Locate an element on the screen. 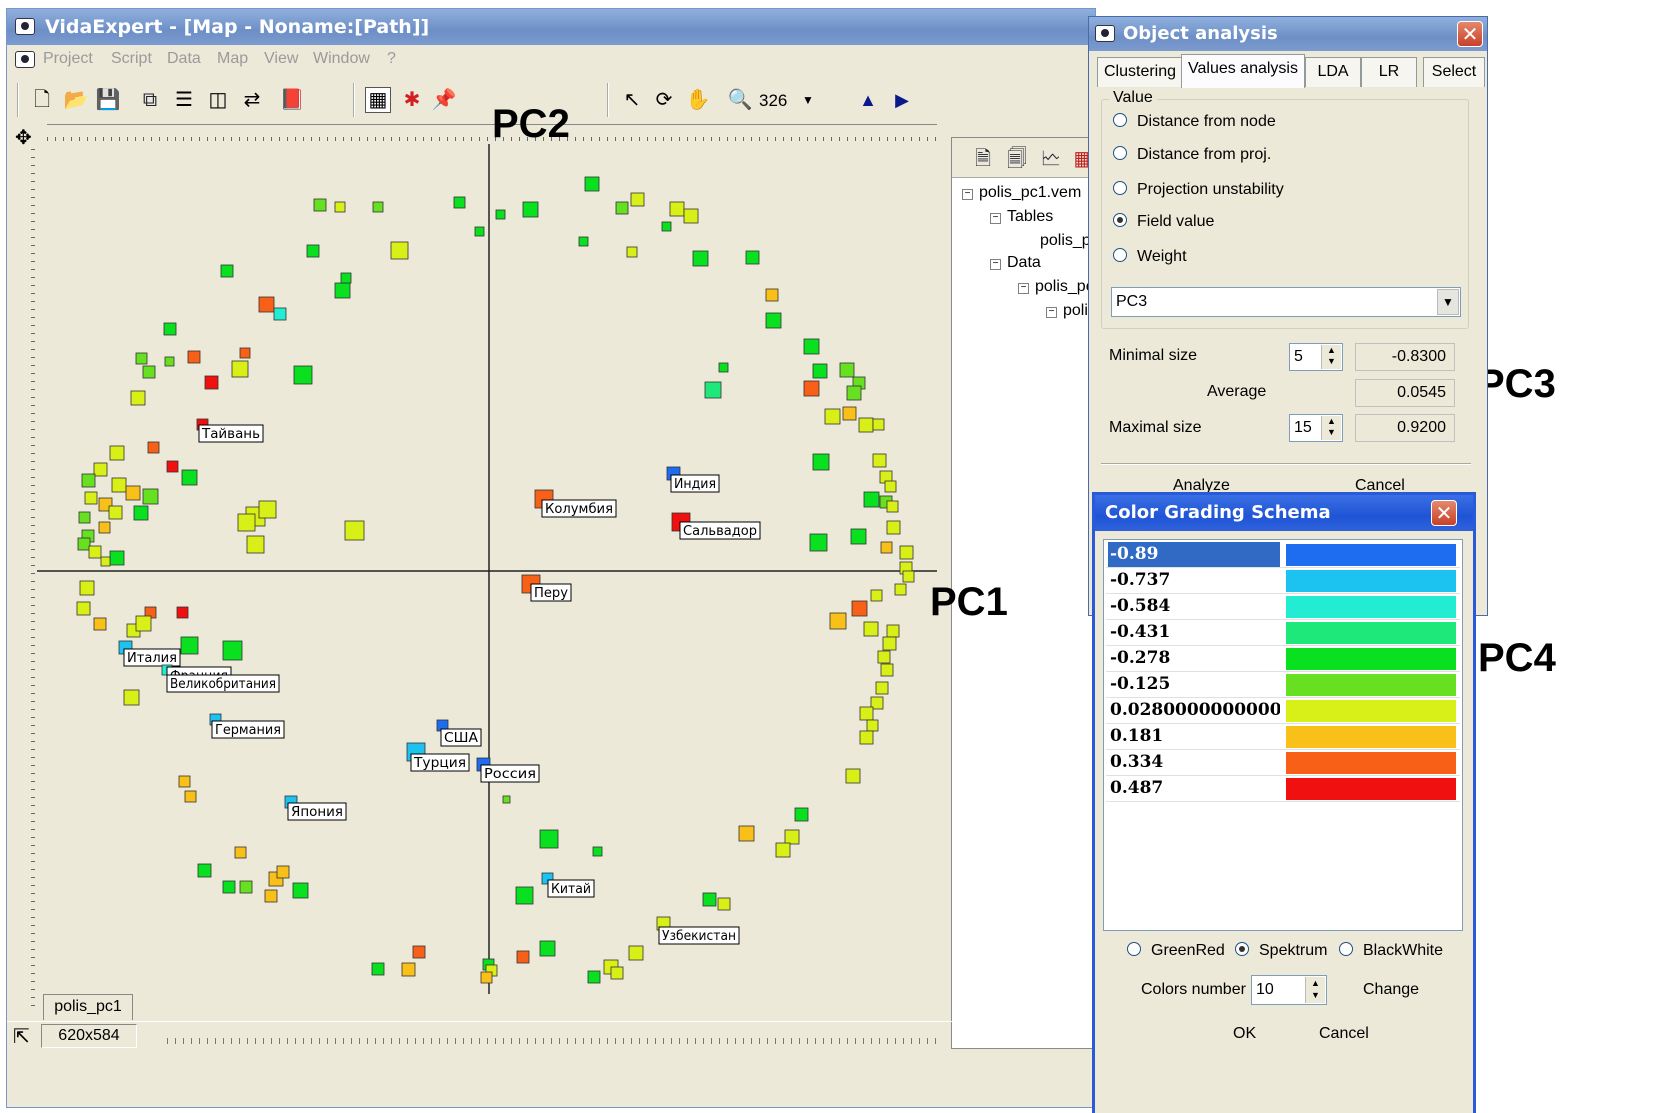  minimal-size-spinner: 5 ▲ ▼ is located at coordinates (1316, 357).